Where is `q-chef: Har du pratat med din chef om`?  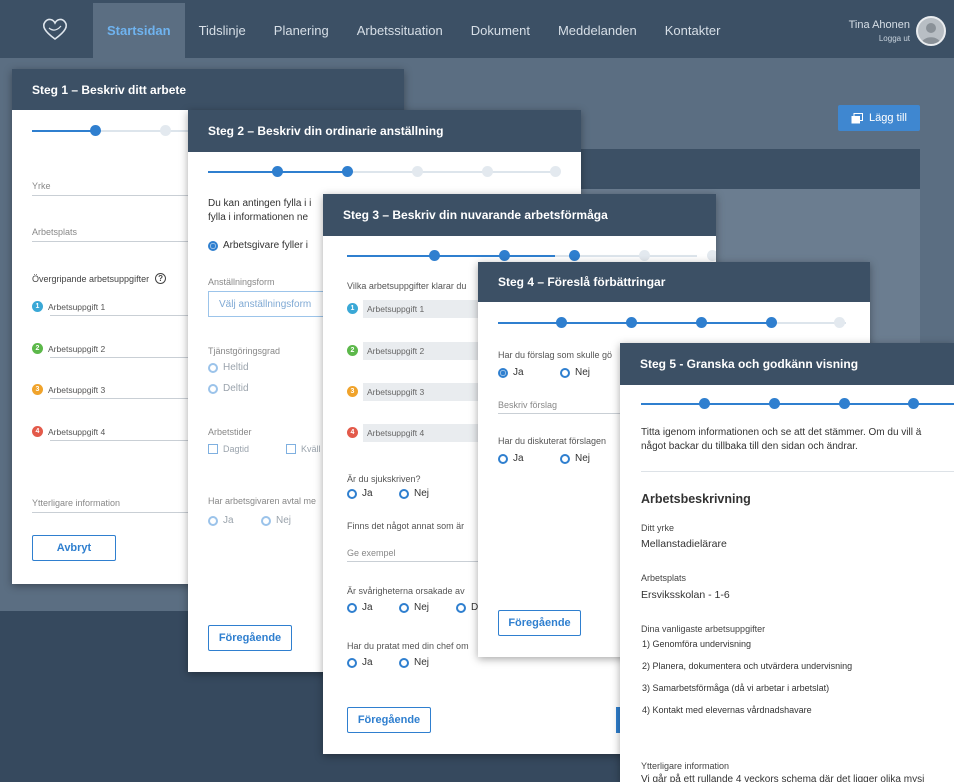 q-chef: Har du pratat med din chef om is located at coordinates (408, 646).